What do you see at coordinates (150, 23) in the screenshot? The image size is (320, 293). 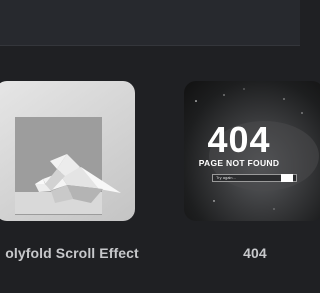 I see `top-bar` at bounding box center [150, 23].